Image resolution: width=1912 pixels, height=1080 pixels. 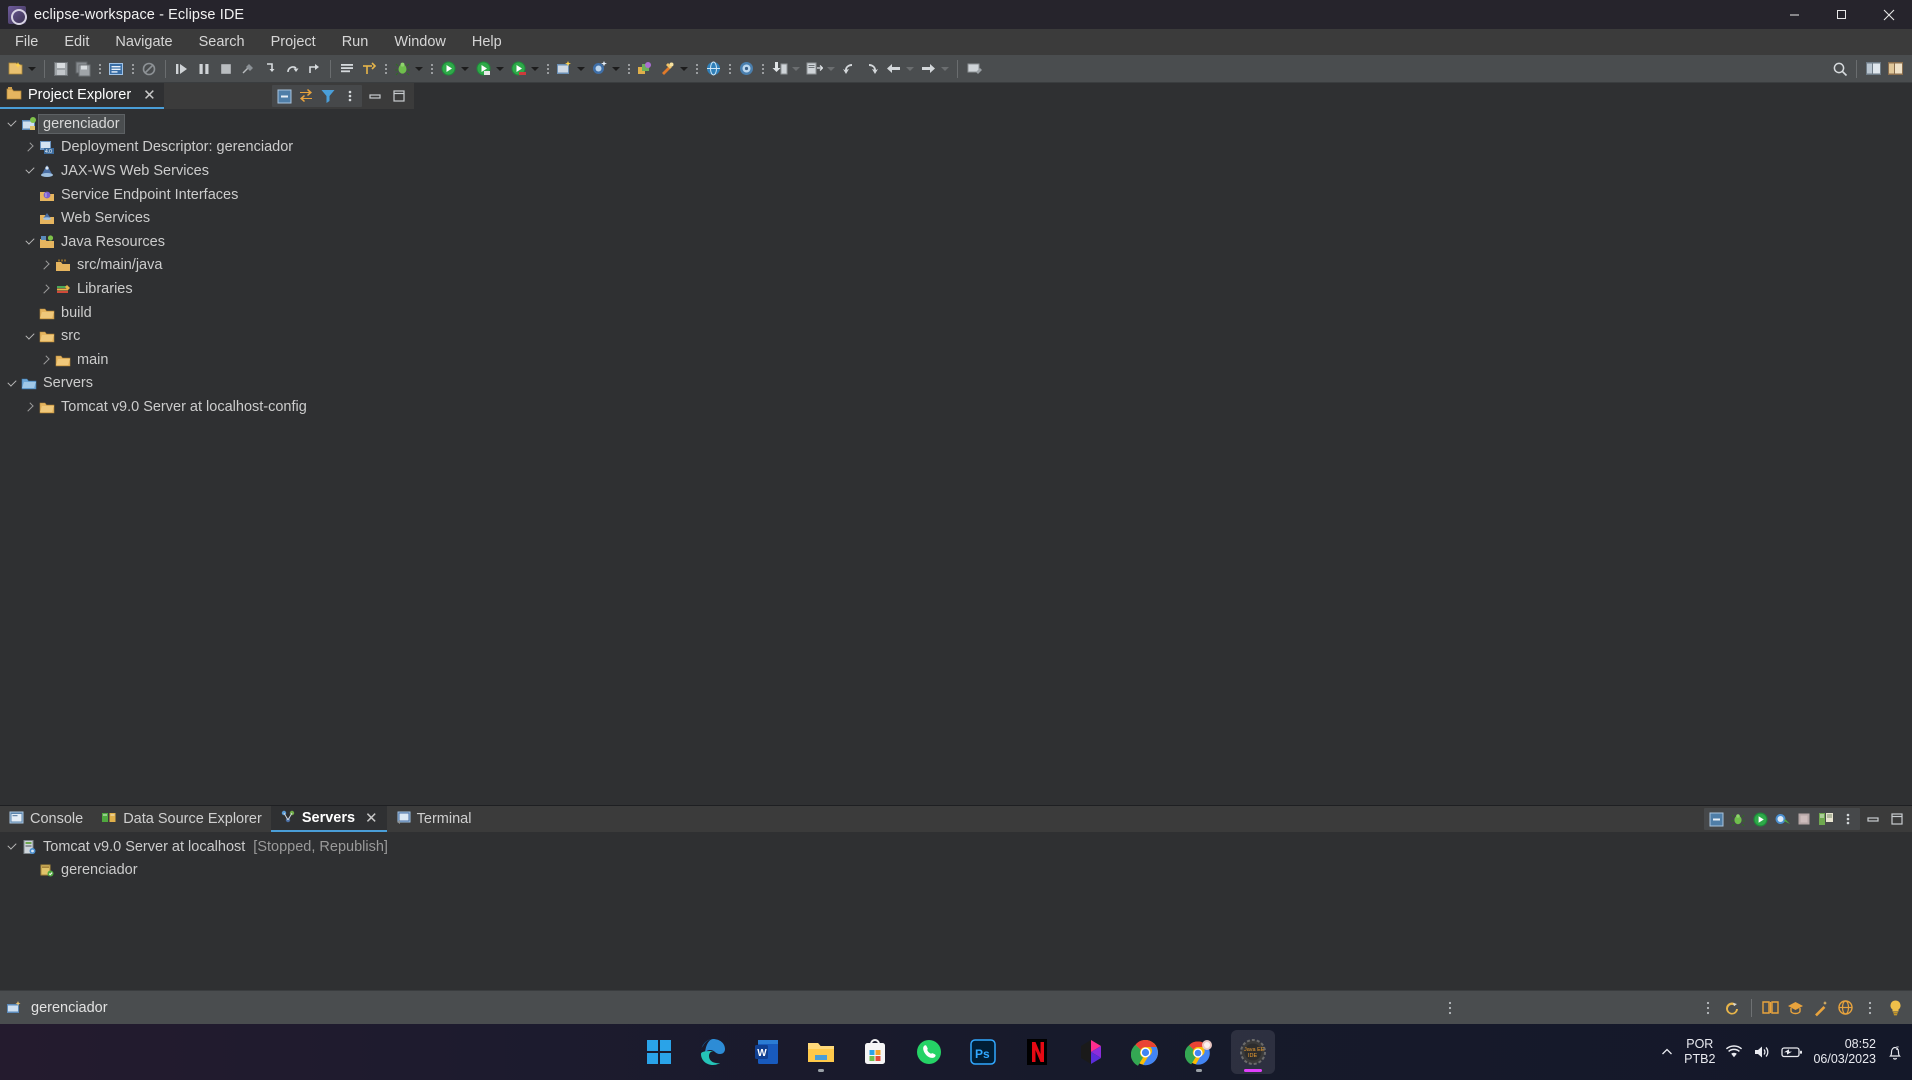 What do you see at coordinates (207, 124) in the screenshot?
I see `tree-item-gerenciador: gerenciador` at bounding box center [207, 124].